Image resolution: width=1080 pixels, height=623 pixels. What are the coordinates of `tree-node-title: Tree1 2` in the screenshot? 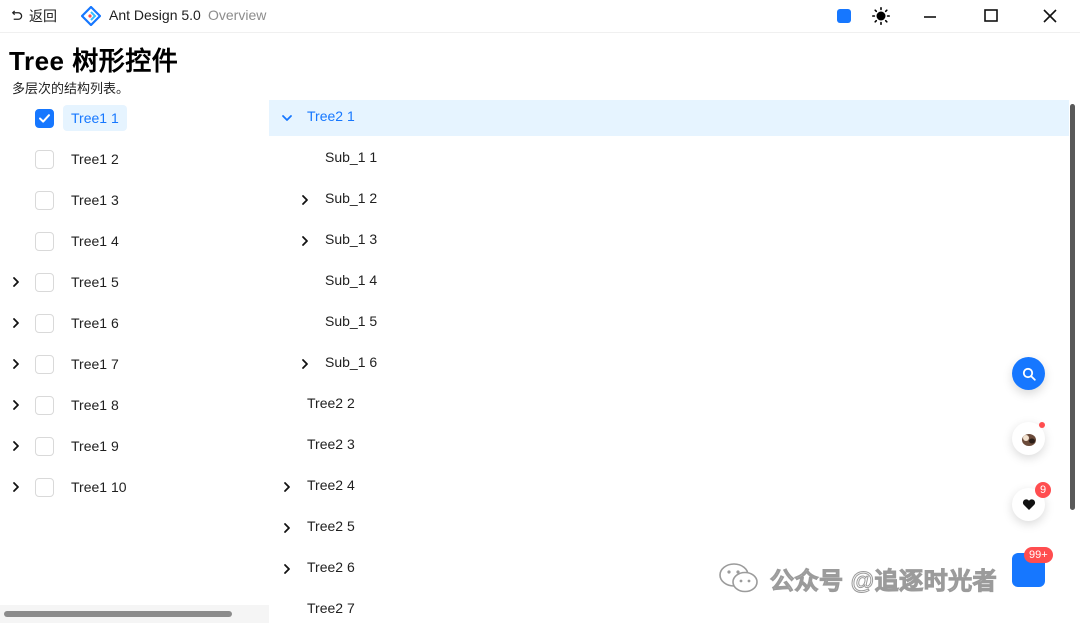 It's located at (95, 159).